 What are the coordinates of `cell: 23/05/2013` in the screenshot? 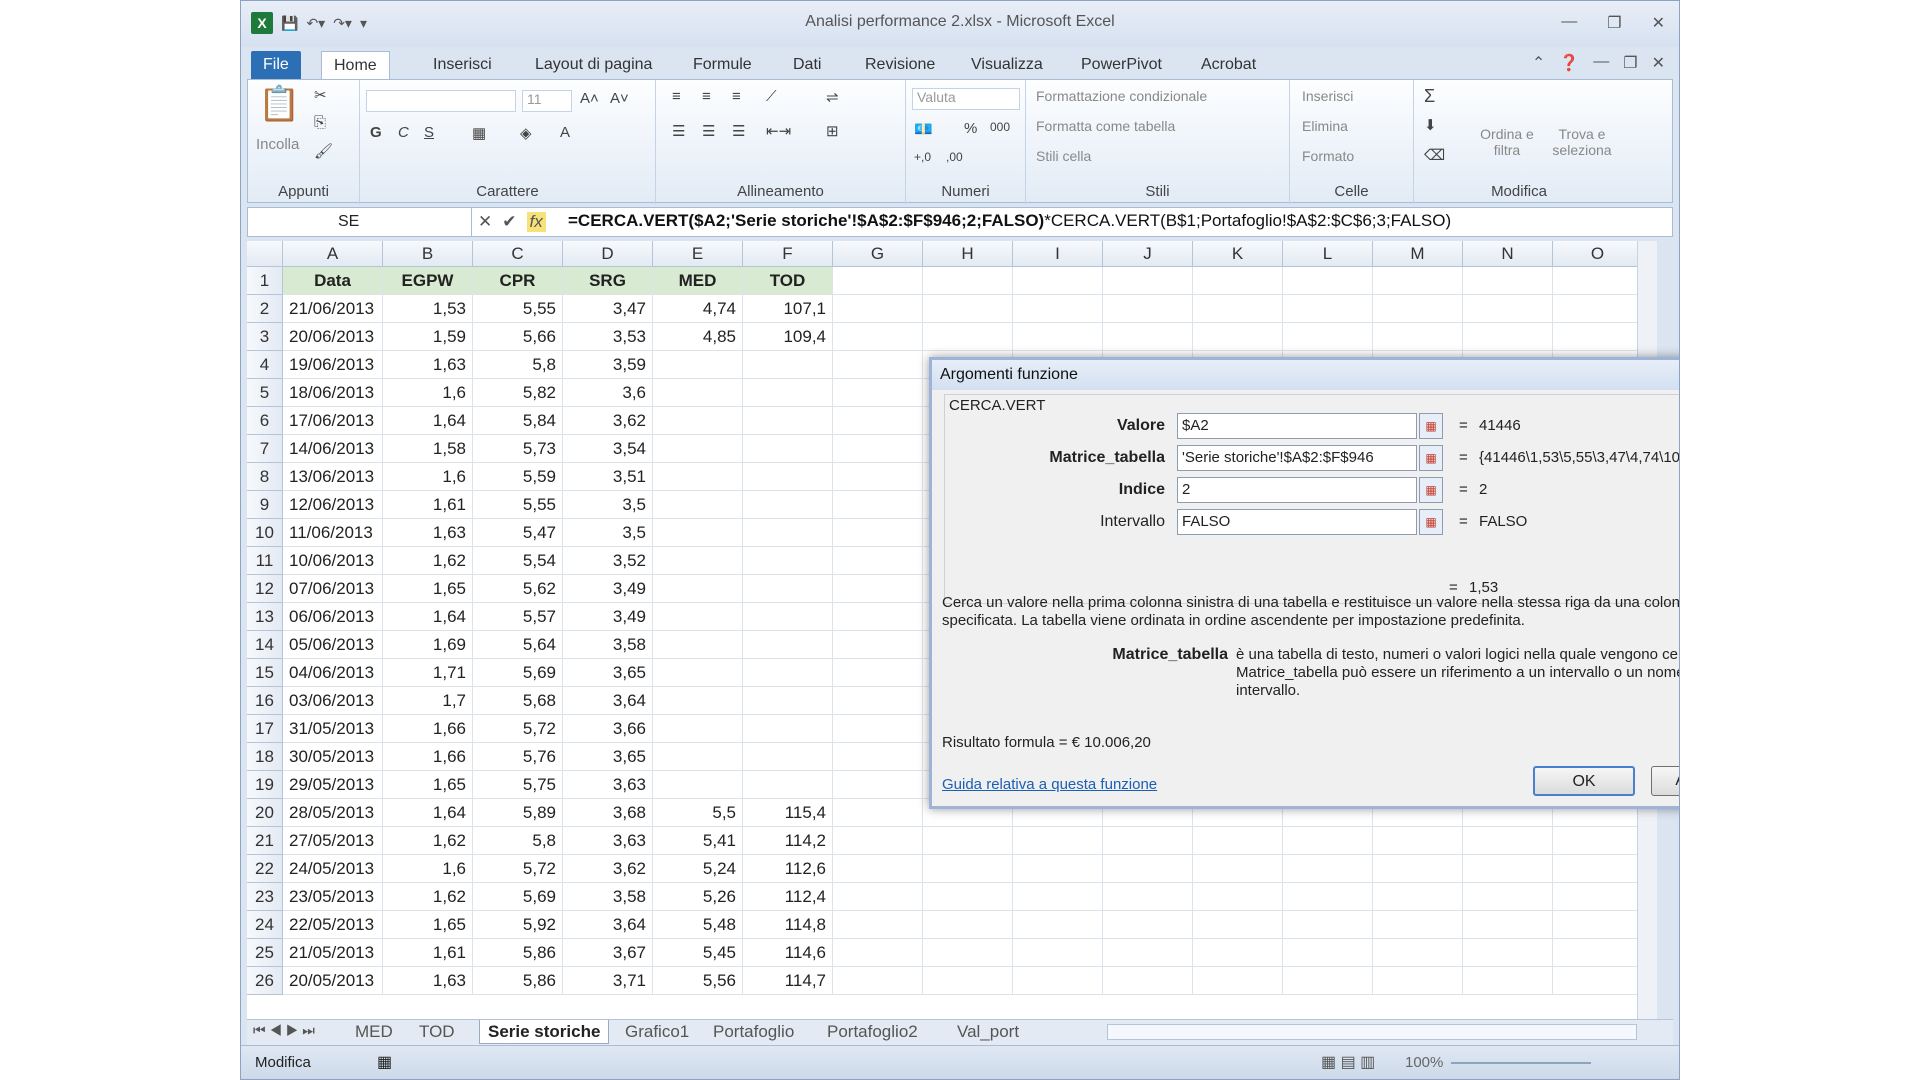 It's located at (333, 897).